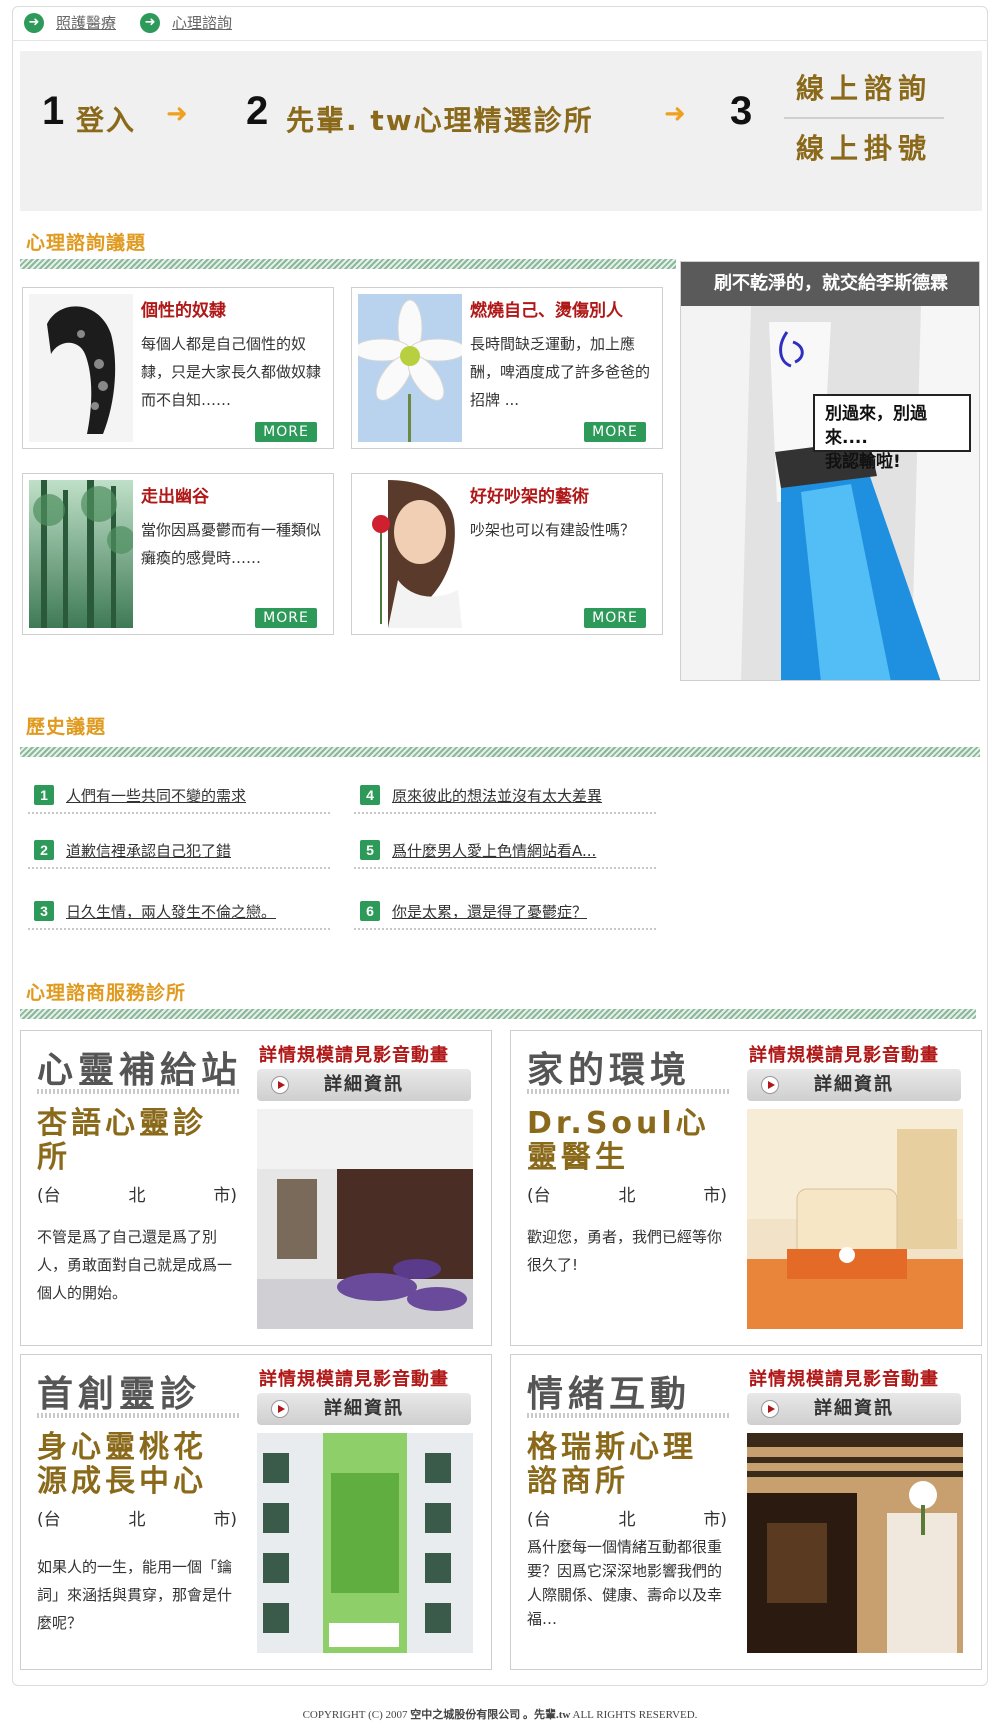  I want to click on ad-speech-bubble: 別過來，別過來.... 我認輸啦!, so click(892, 433).